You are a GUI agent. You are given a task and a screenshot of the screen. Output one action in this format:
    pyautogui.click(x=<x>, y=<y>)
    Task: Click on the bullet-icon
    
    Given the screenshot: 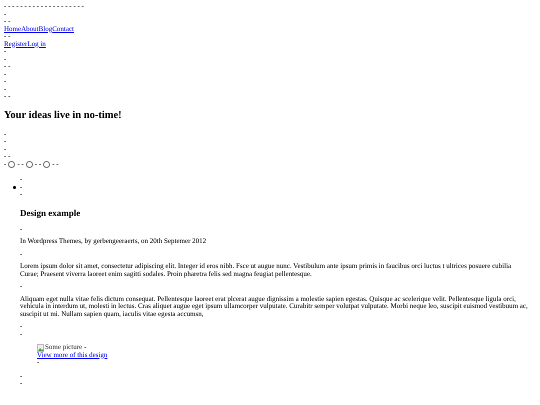 What is the action you would take?
    pyautogui.click(x=14, y=187)
    